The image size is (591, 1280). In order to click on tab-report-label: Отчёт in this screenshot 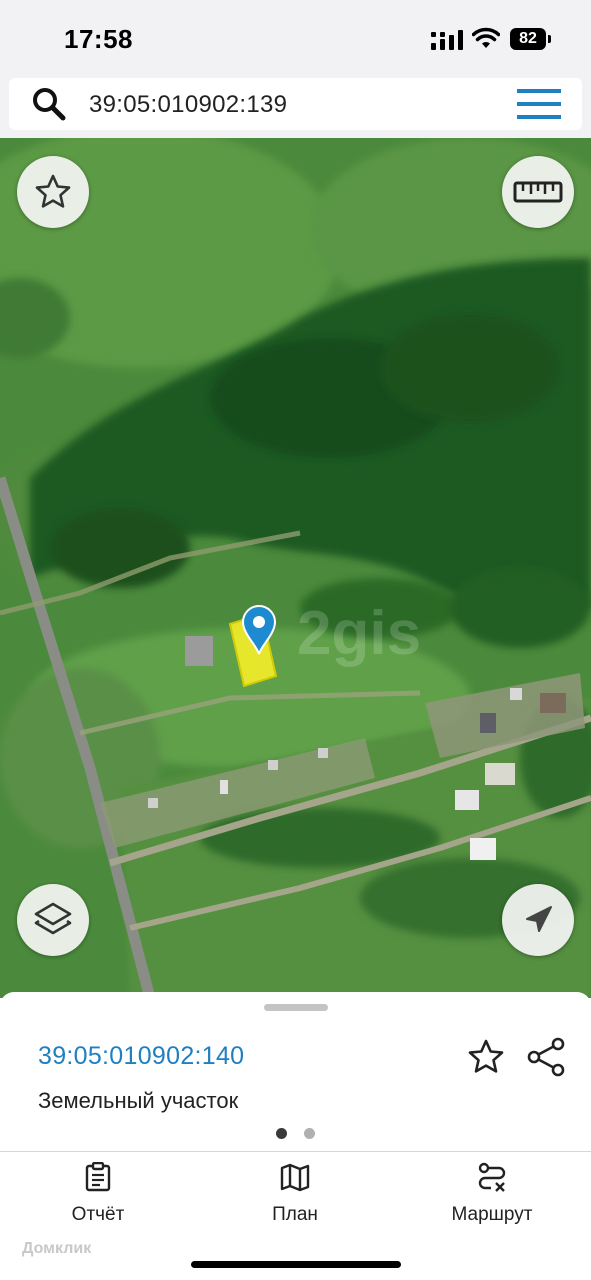, I will do `click(98, 1214)`.